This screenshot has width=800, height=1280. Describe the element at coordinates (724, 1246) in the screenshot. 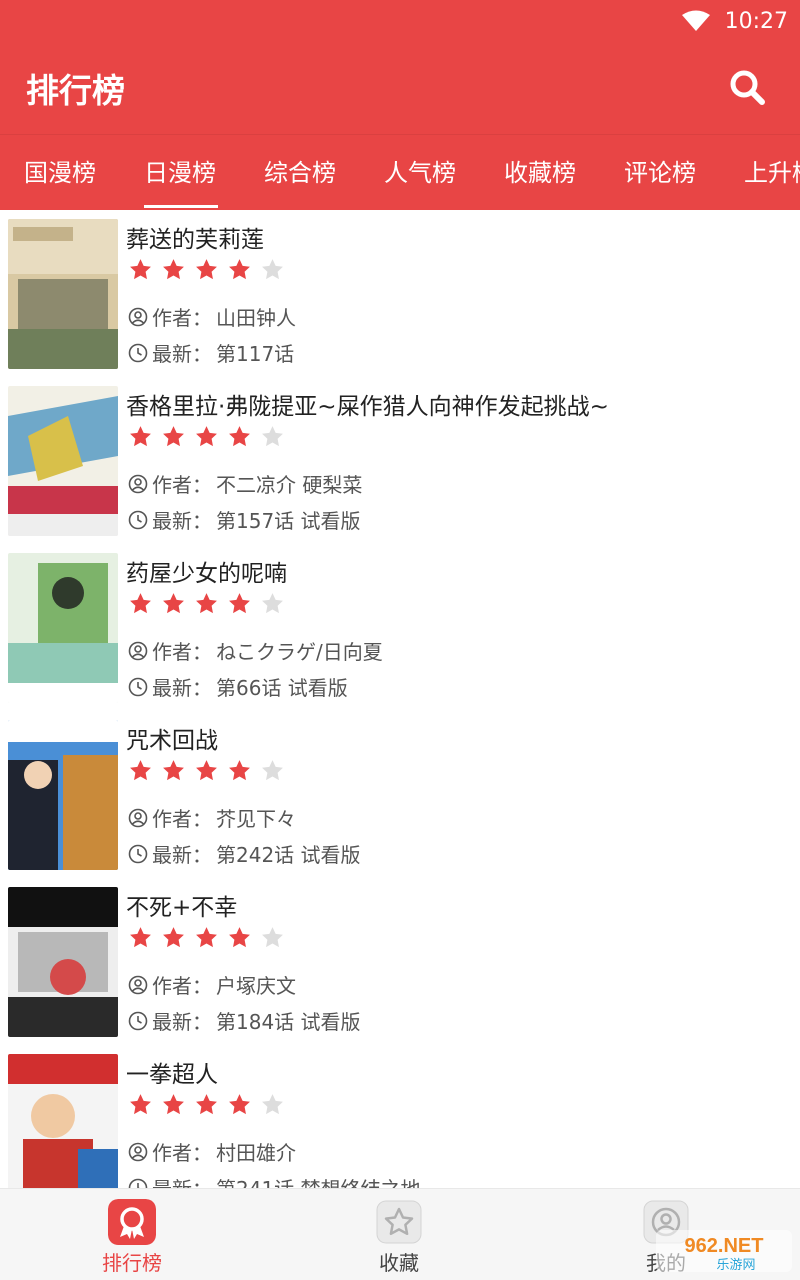

I see `watermark-text: 962.NET` at that location.